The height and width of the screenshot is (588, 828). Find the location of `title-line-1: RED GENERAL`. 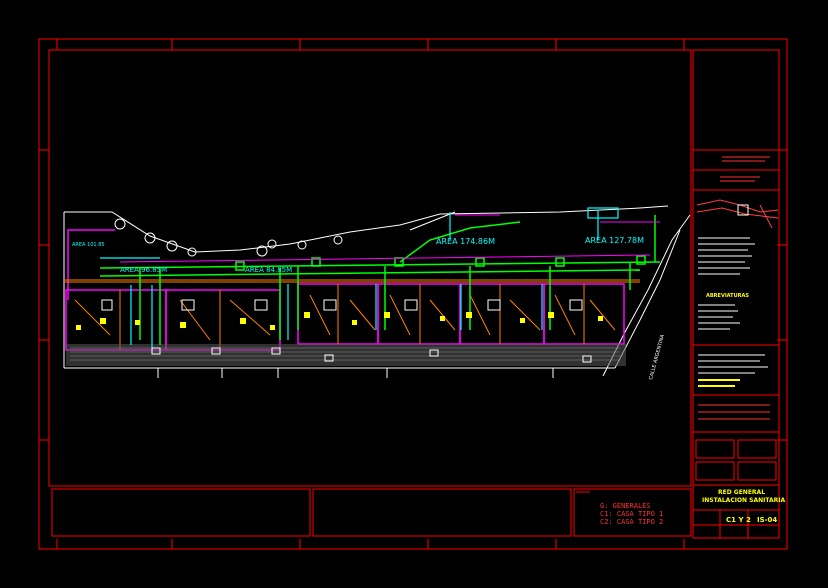

title-line-1: RED GENERAL is located at coordinates (741, 492).